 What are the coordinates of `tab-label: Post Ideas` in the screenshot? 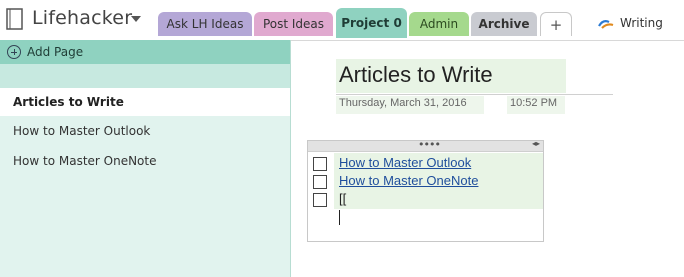 It's located at (293, 24).